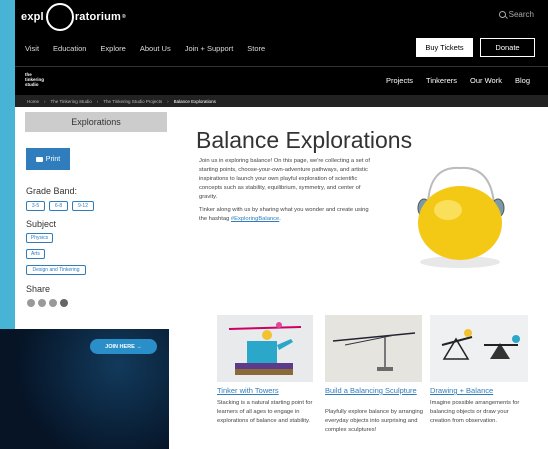 Image resolution: width=548 pixels, height=449 pixels. I want to click on subject-label: Subject, so click(41, 224).